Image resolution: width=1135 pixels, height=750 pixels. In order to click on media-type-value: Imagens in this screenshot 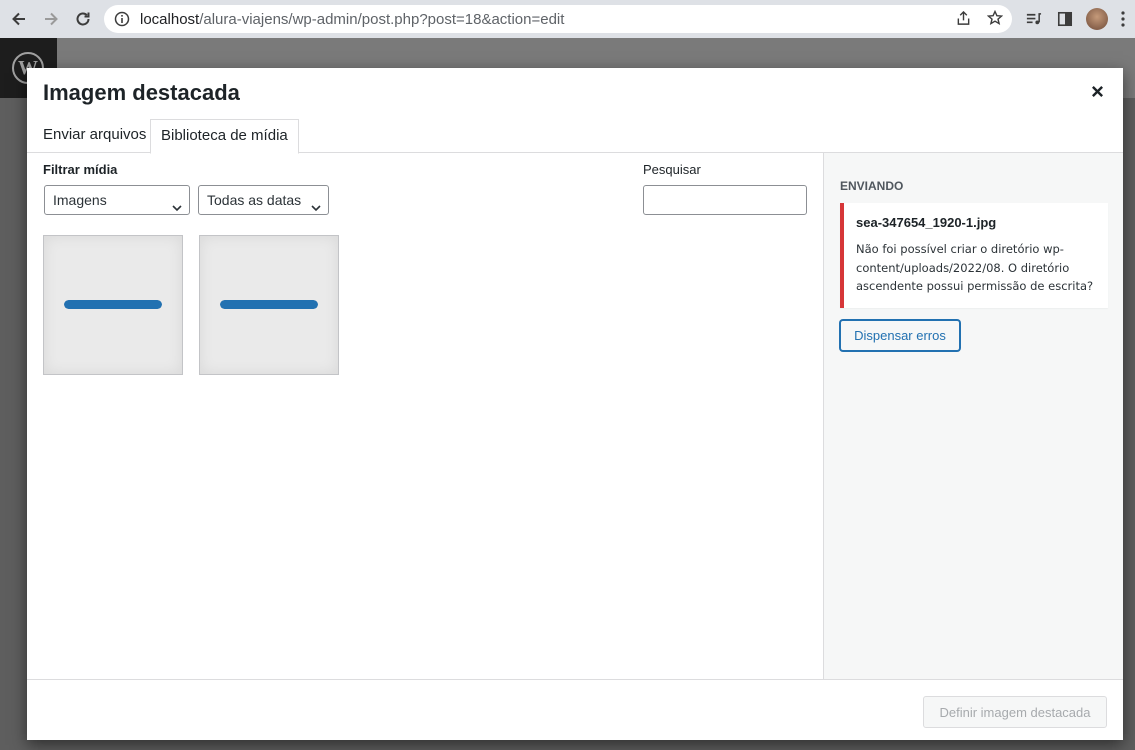, I will do `click(80, 200)`.